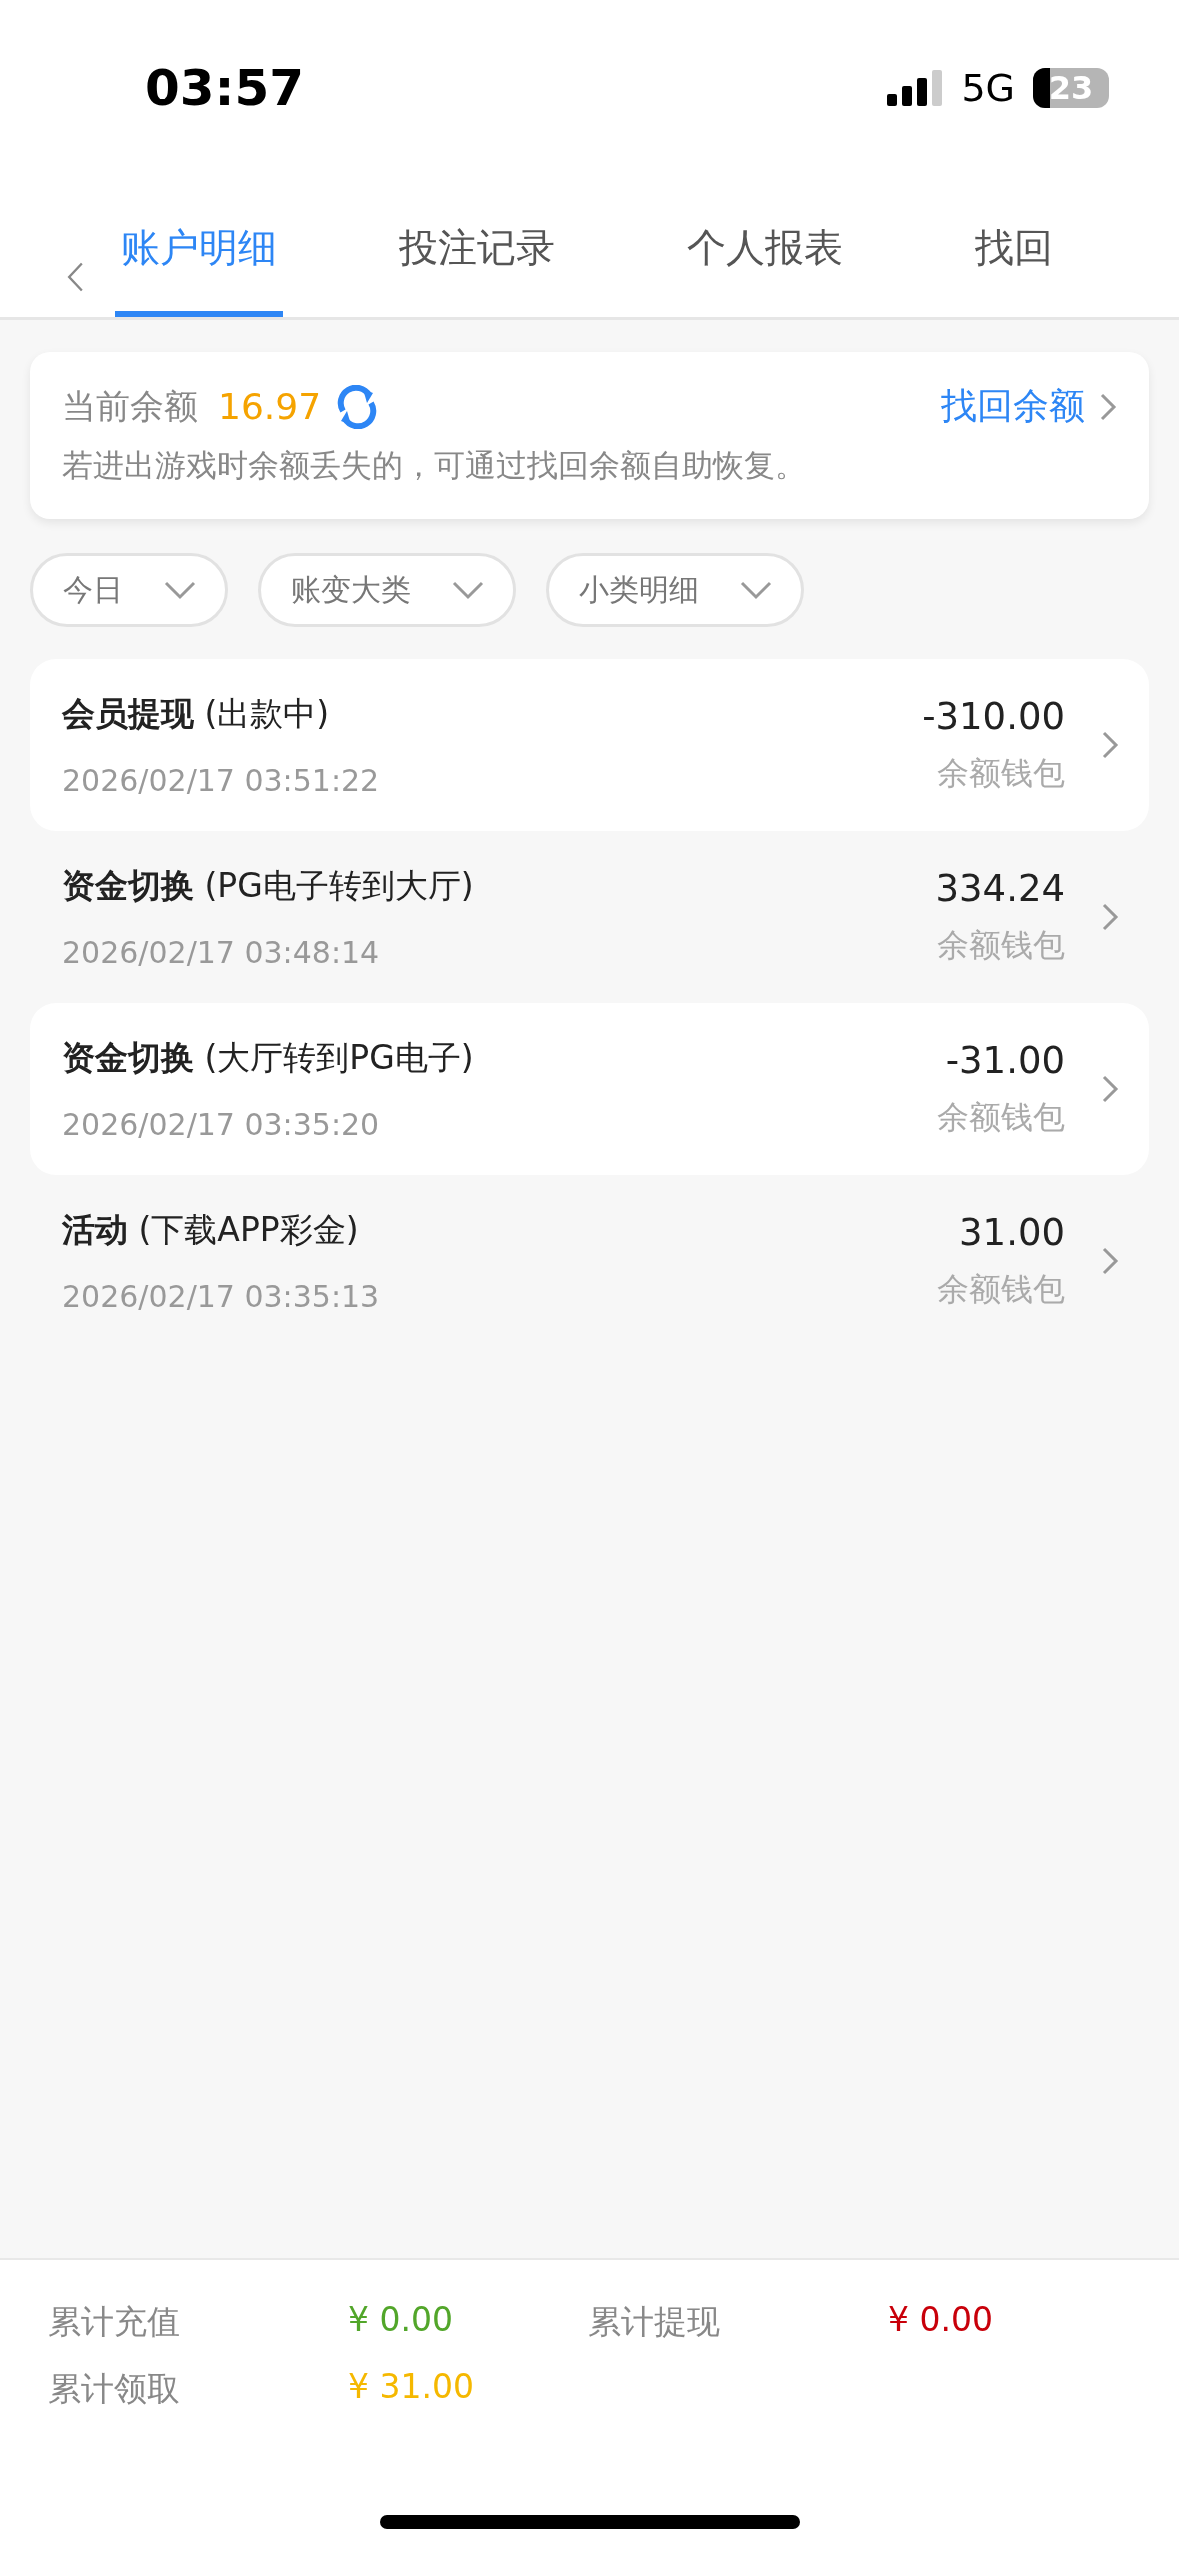  Describe the element at coordinates (211, 1230) in the screenshot. I see `record-title: 活动 (下载APP彩金)` at that location.